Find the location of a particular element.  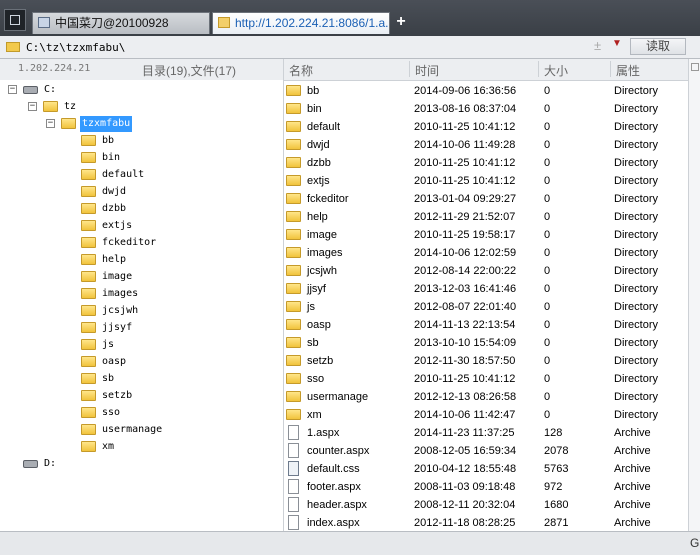

tree-label: extjs is located at coordinates (117, 225).